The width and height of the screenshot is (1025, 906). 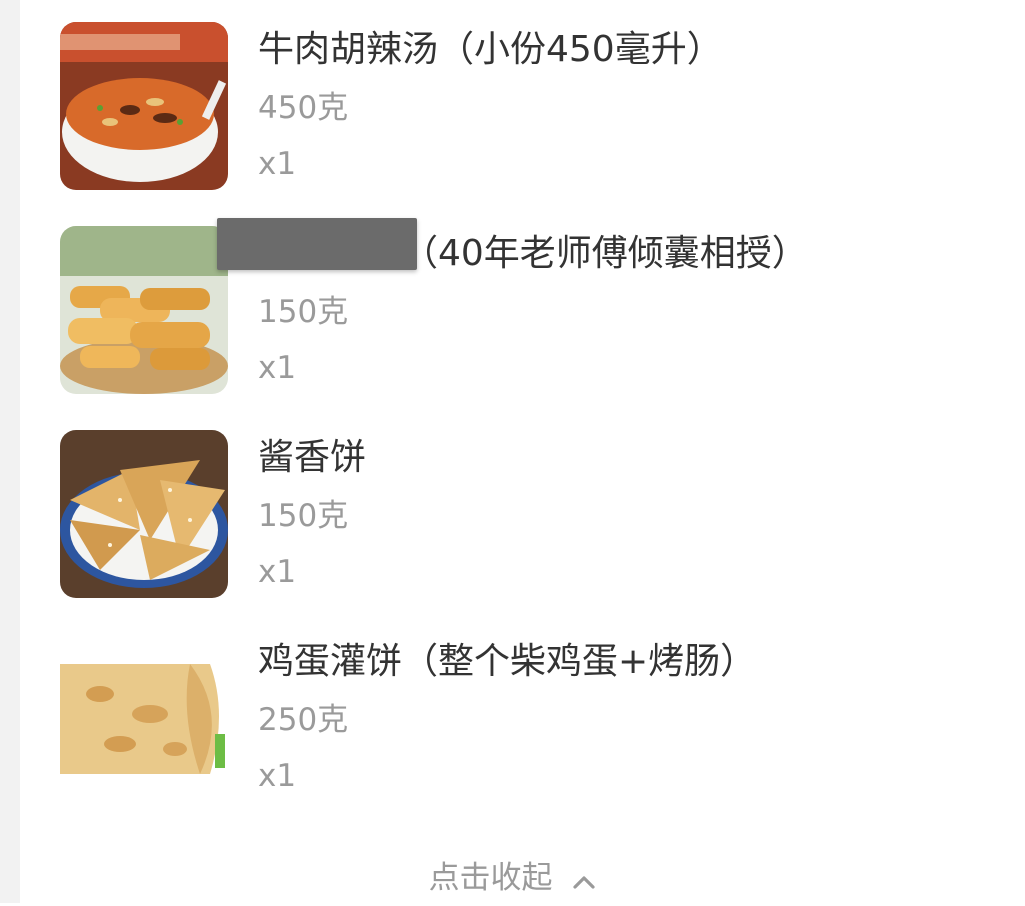 What do you see at coordinates (507, 719) in the screenshot?
I see `item-info: 鸡蛋灌饼（整个柴鸡蛋+烤肠） 250克 x1` at bounding box center [507, 719].